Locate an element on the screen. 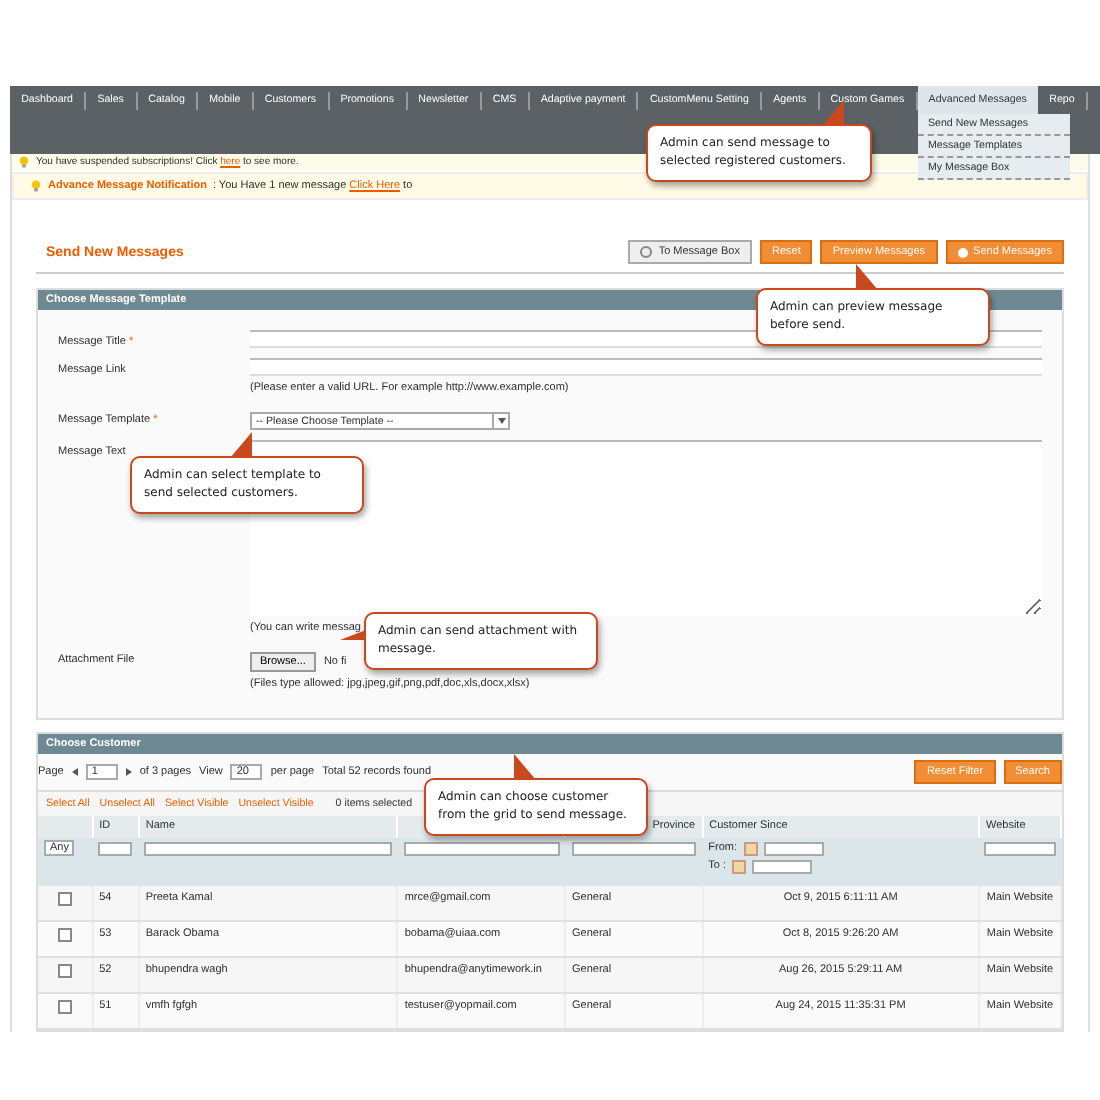  circle-icon is located at coordinates (646, 252).